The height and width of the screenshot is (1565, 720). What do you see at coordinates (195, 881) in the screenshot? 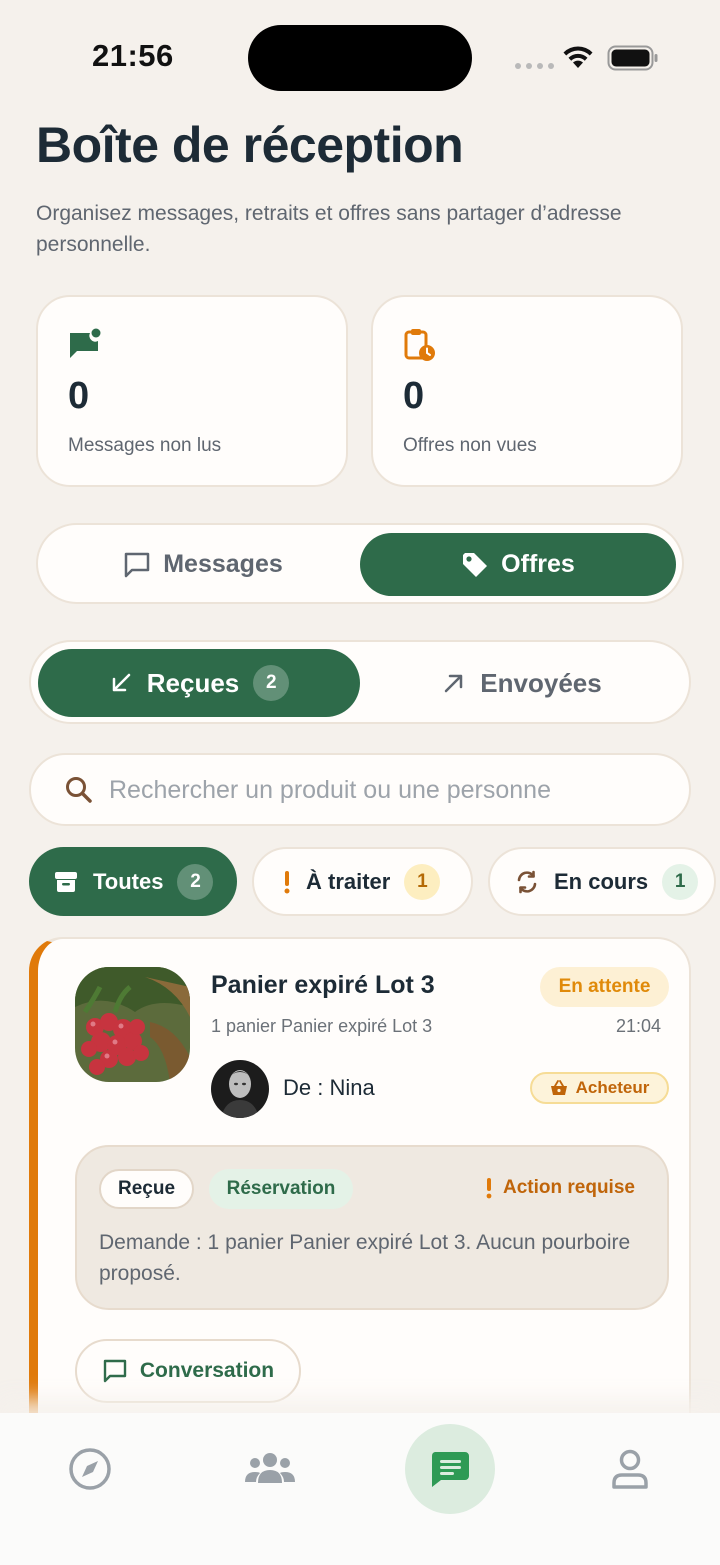
I see `filter-all-count: 2` at bounding box center [195, 881].